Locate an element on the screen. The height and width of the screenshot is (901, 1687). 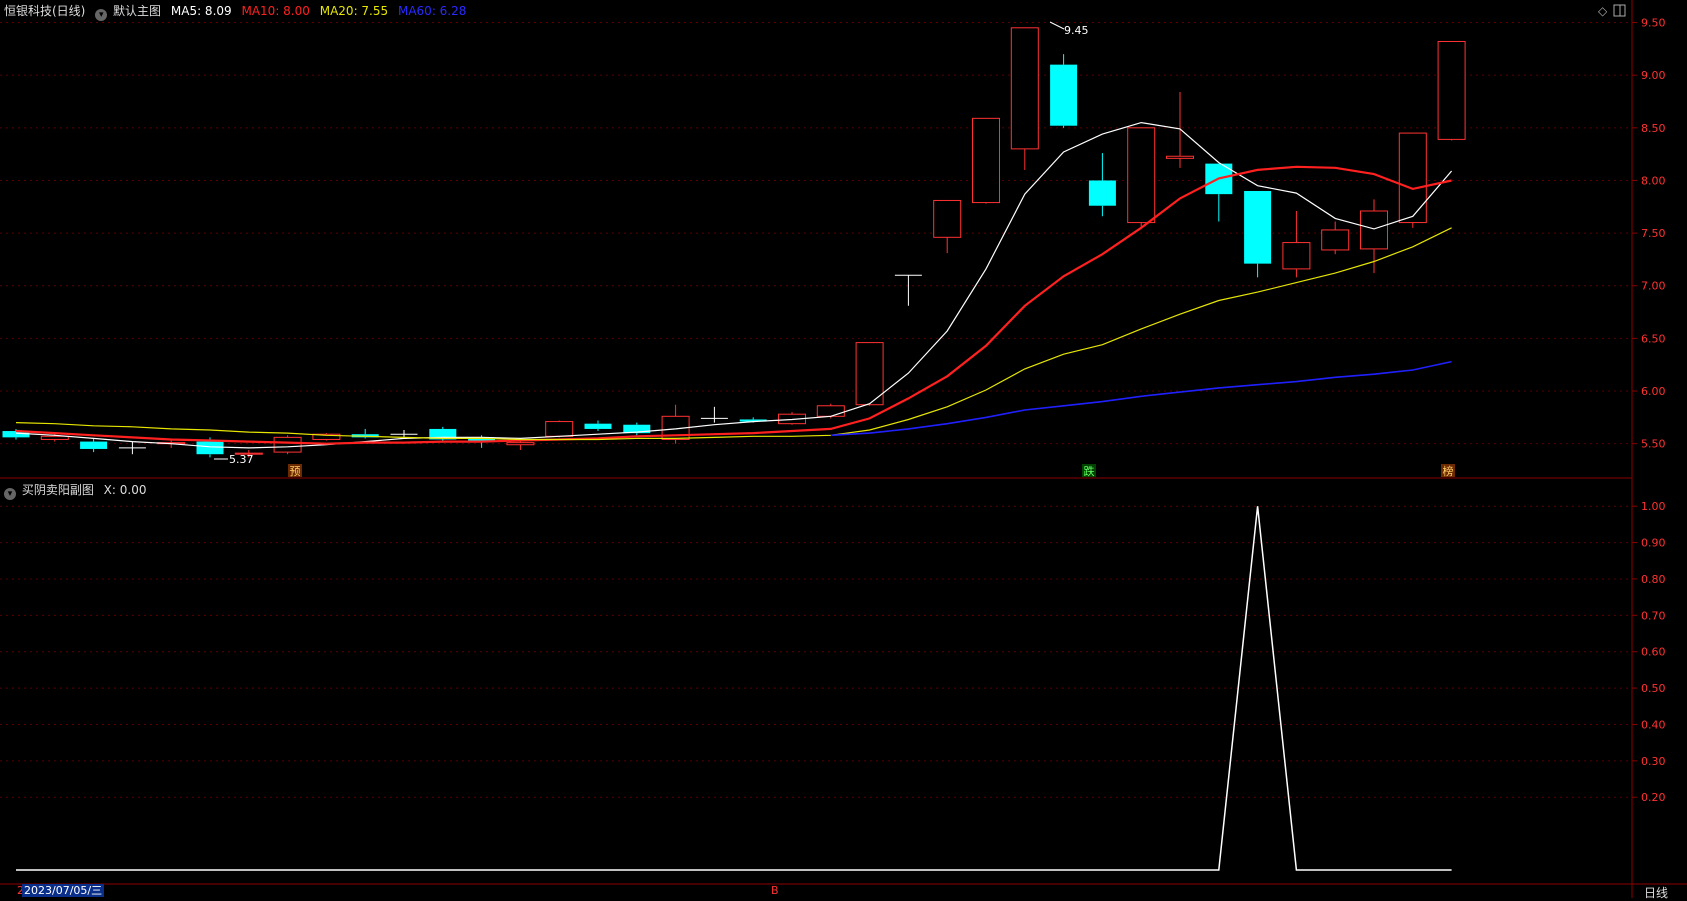
y-tick-label: 6.50 is located at coordinates (1653, 338).